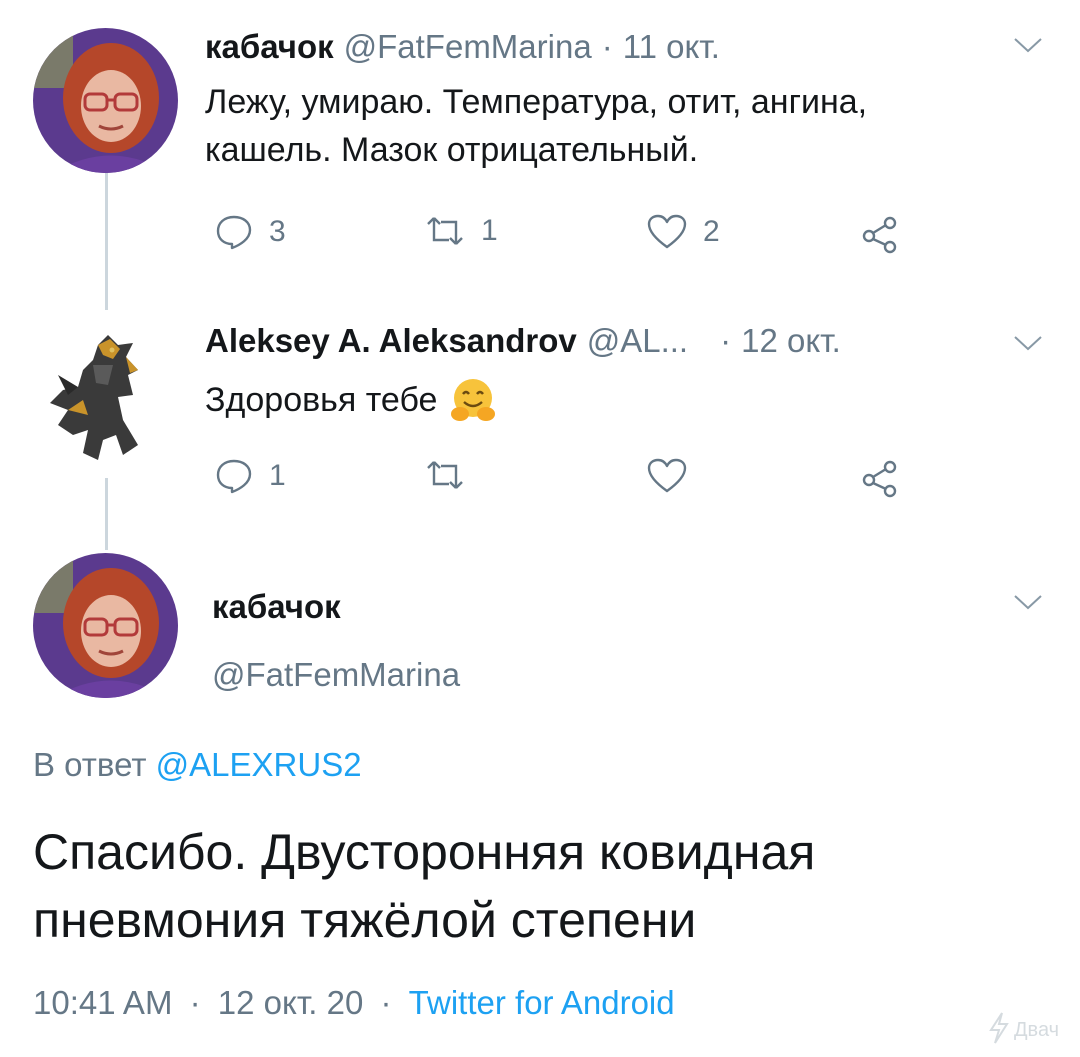 The width and height of the screenshot is (1080, 1057). What do you see at coordinates (391, 341) in the screenshot?
I see `author-name: Aleksey A. Aleksandrov` at bounding box center [391, 341].